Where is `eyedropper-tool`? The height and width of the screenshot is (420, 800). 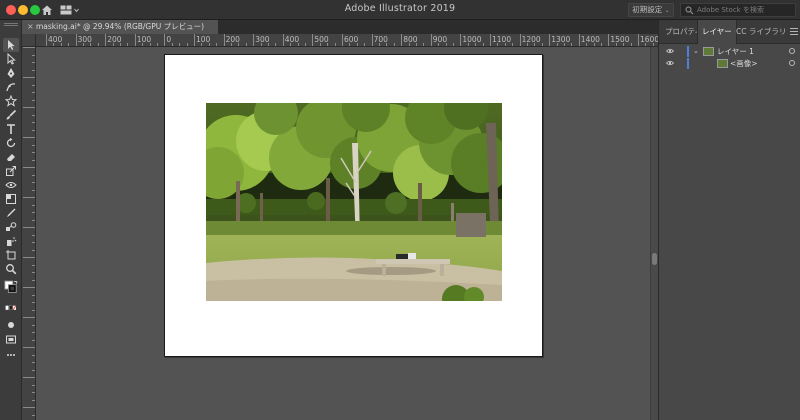 eyedropper-tool is located at coordinates (11, 213).